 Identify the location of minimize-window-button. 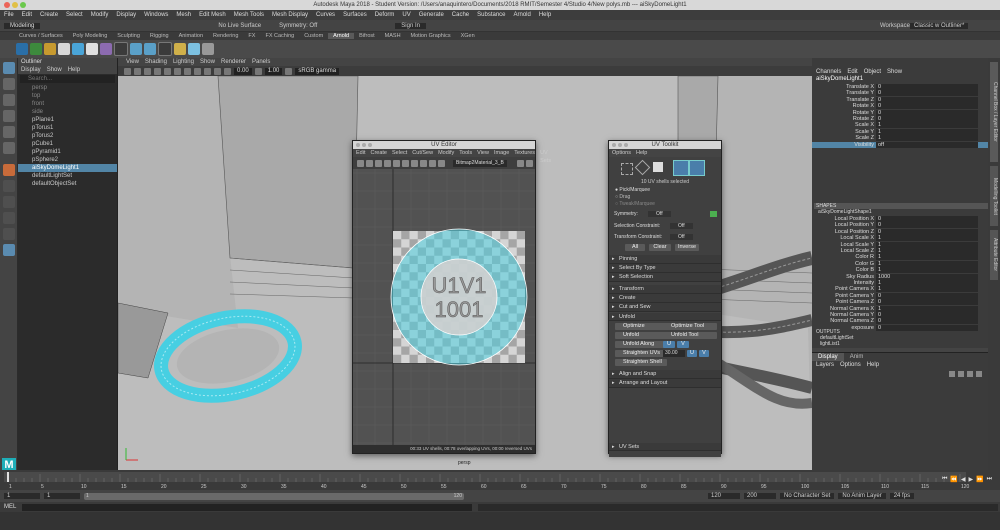
(15, 5).